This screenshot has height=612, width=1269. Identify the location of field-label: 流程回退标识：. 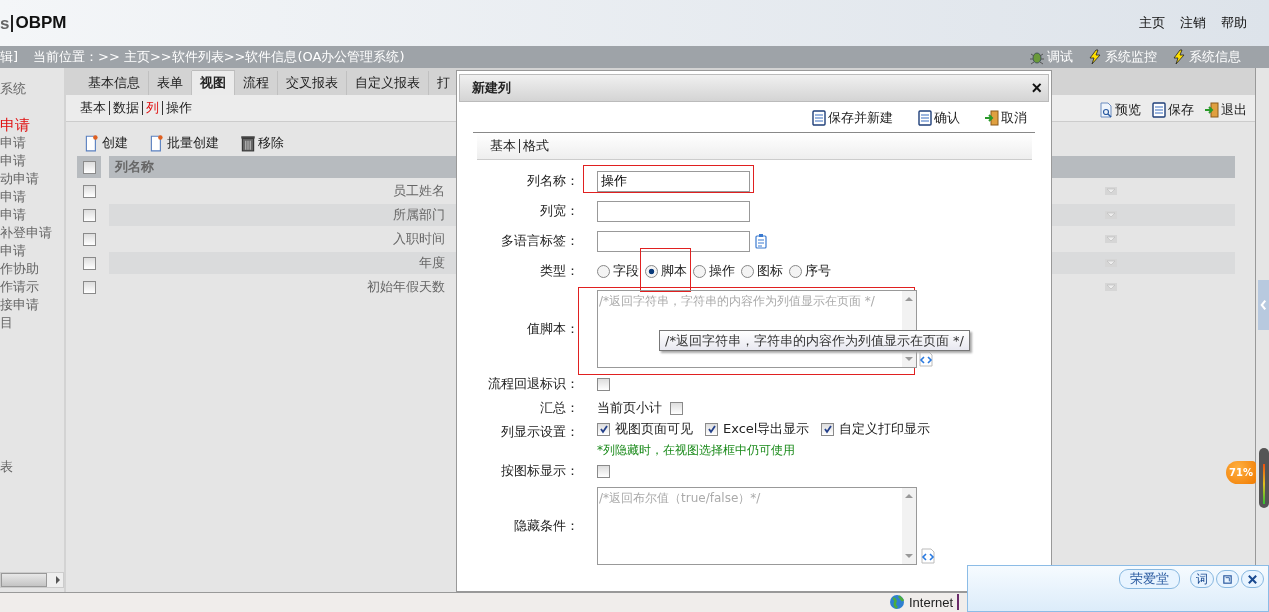
(533, 384).